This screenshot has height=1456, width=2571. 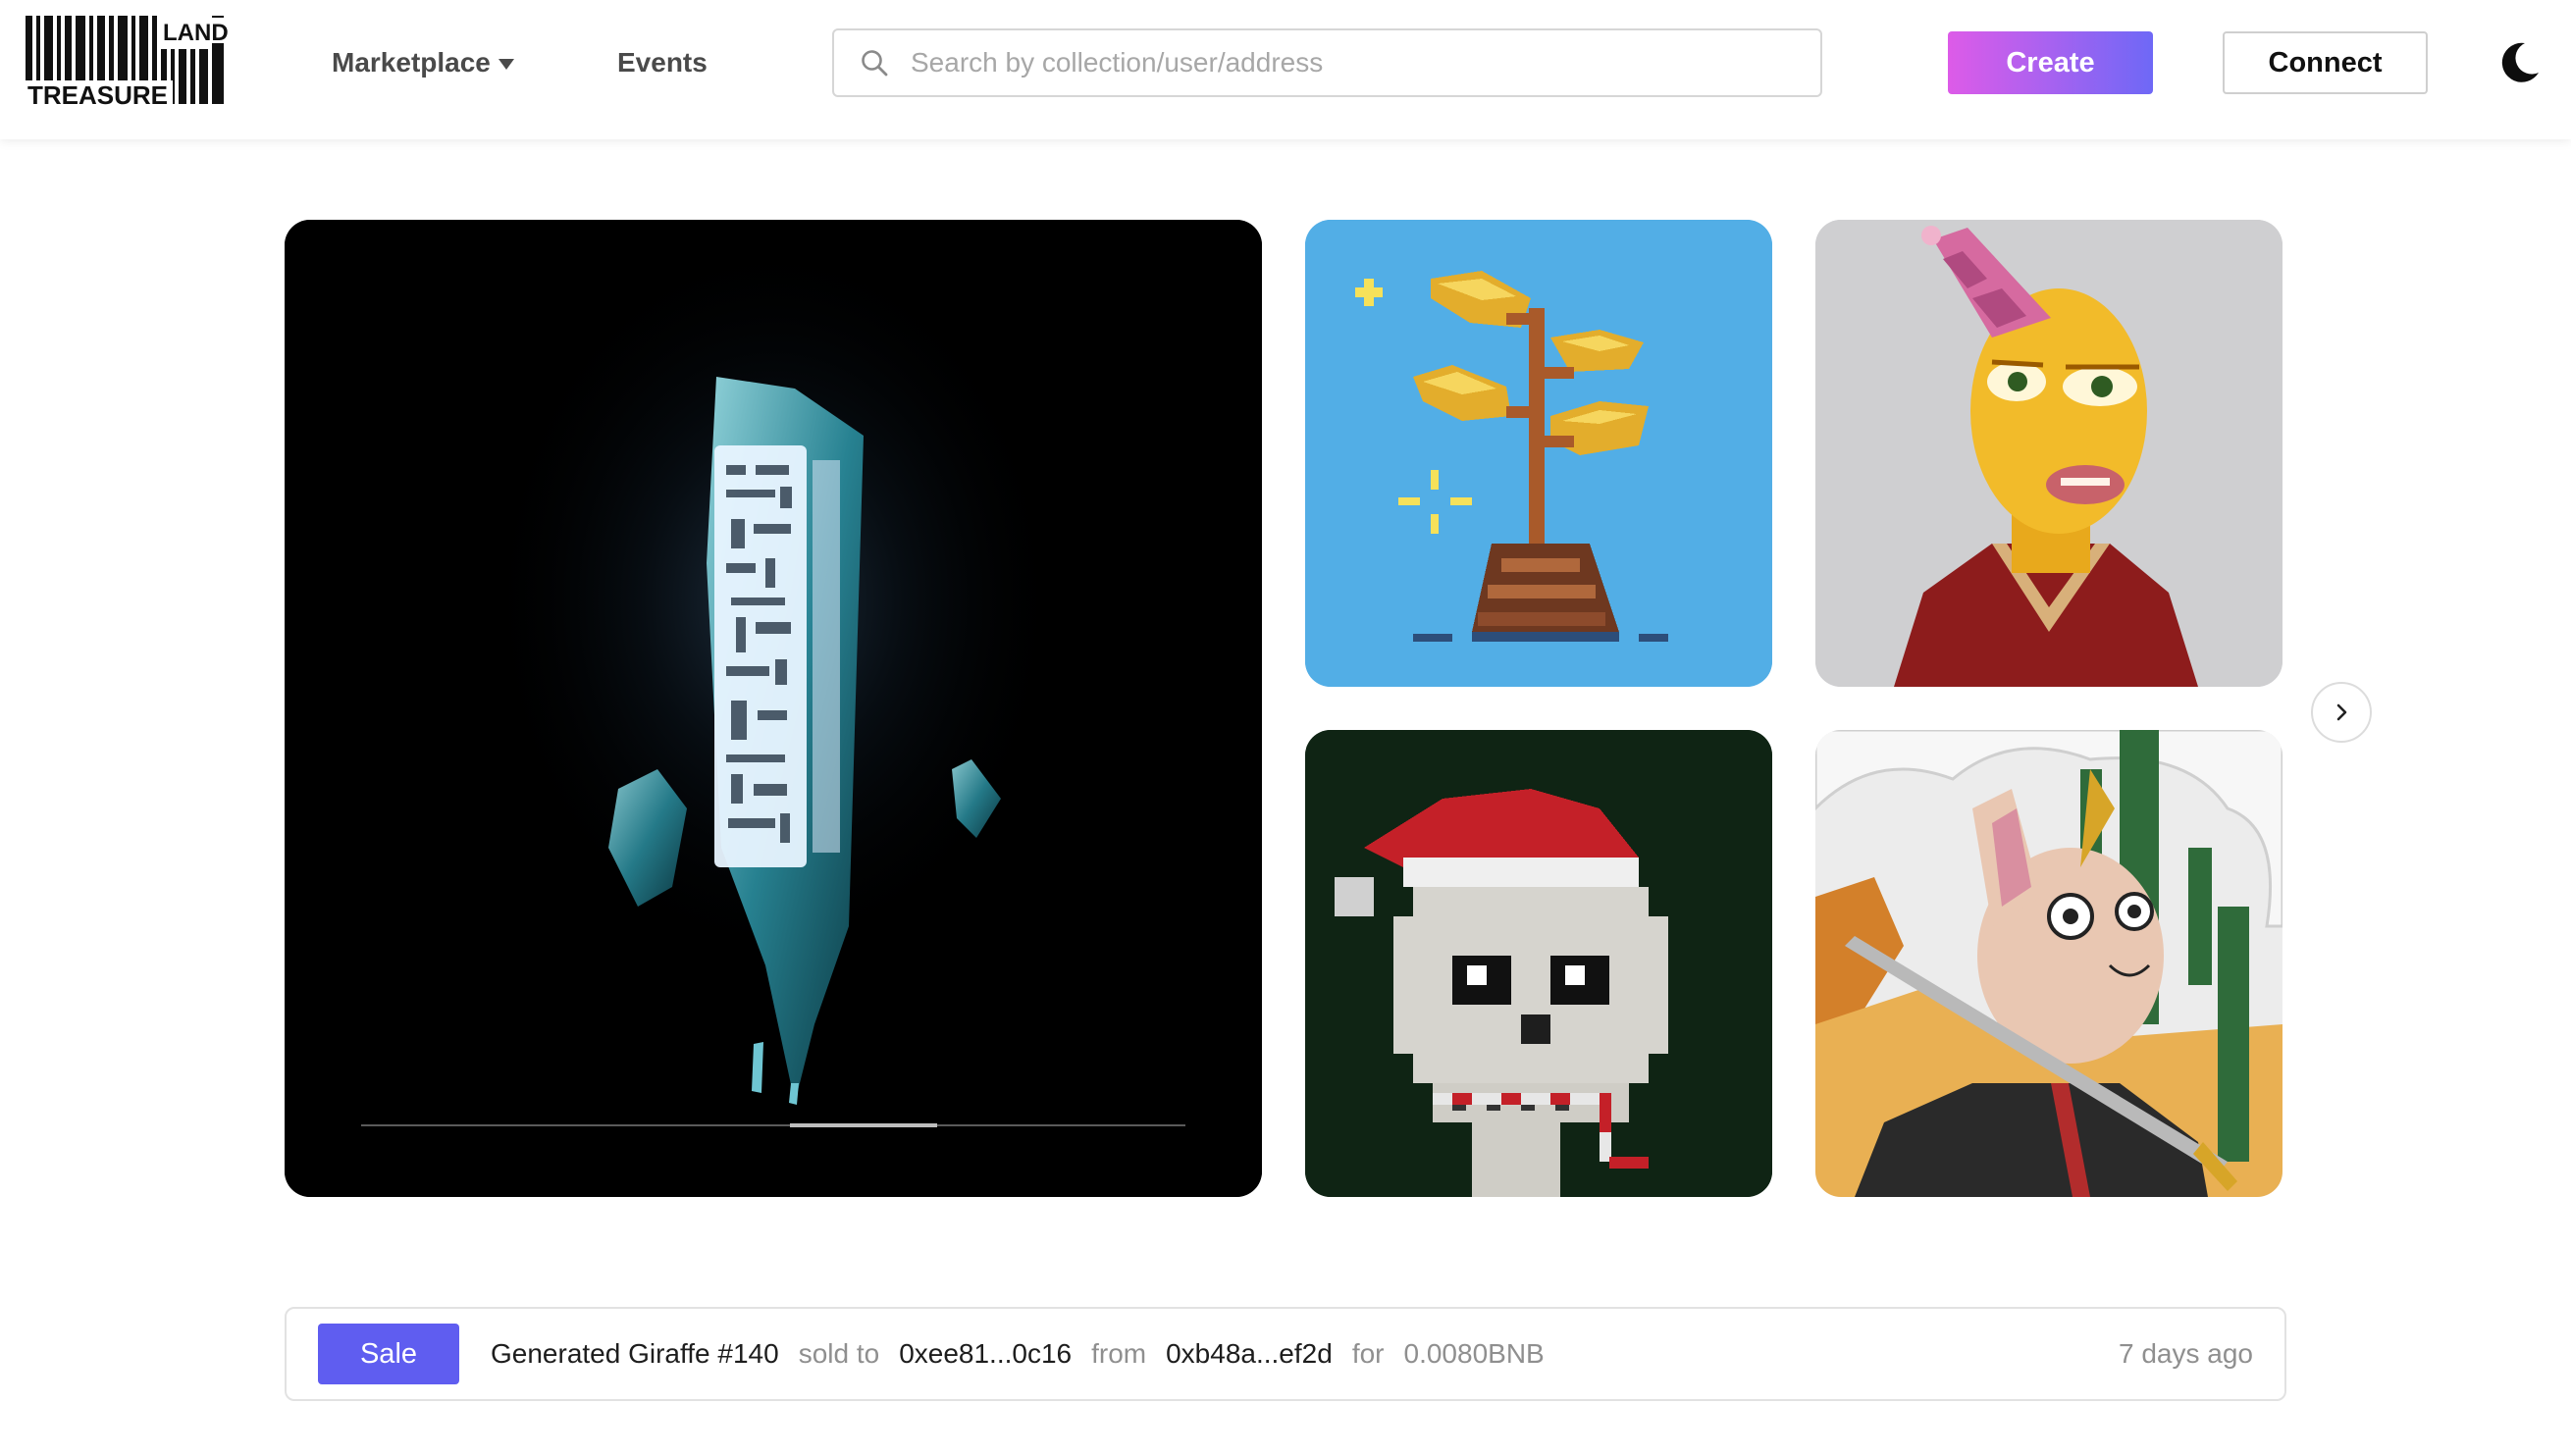 I want to click on santa-pixel-skull-artwork, so click(x=1539, y=963).